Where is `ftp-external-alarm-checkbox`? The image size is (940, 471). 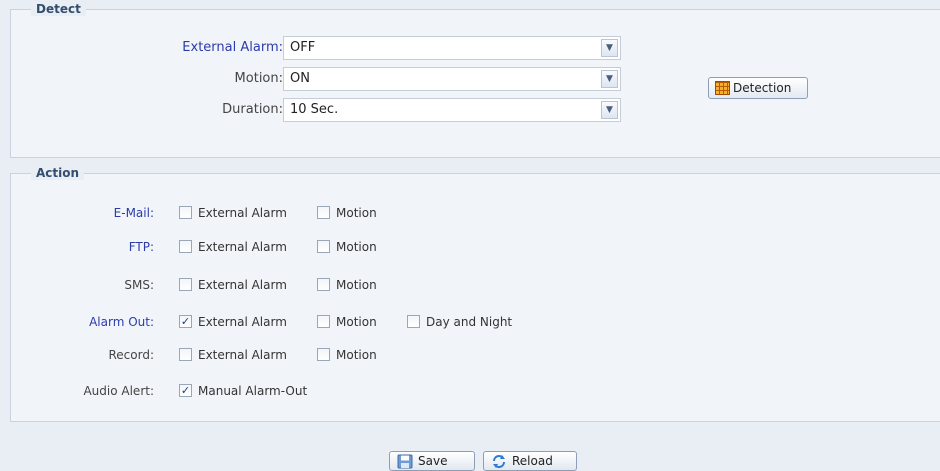 ftp-external-alarm-checkbox is located at coordinates (185, 246).